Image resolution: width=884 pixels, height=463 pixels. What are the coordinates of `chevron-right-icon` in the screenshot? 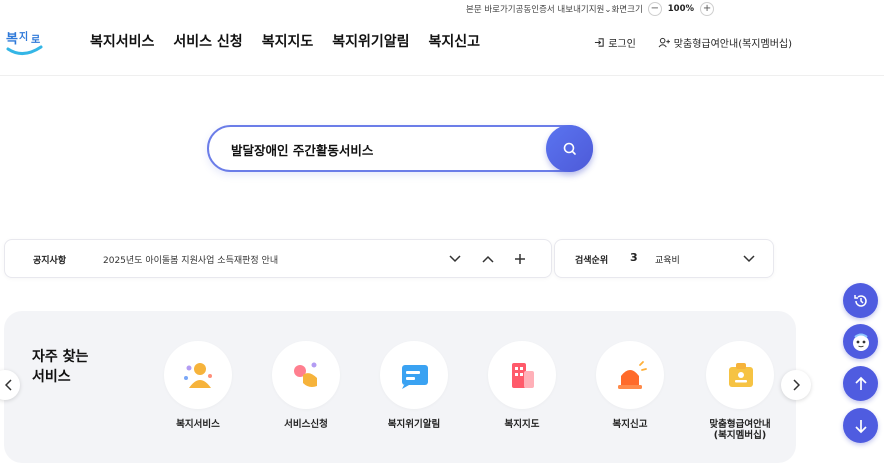 It's located at (796, 385).